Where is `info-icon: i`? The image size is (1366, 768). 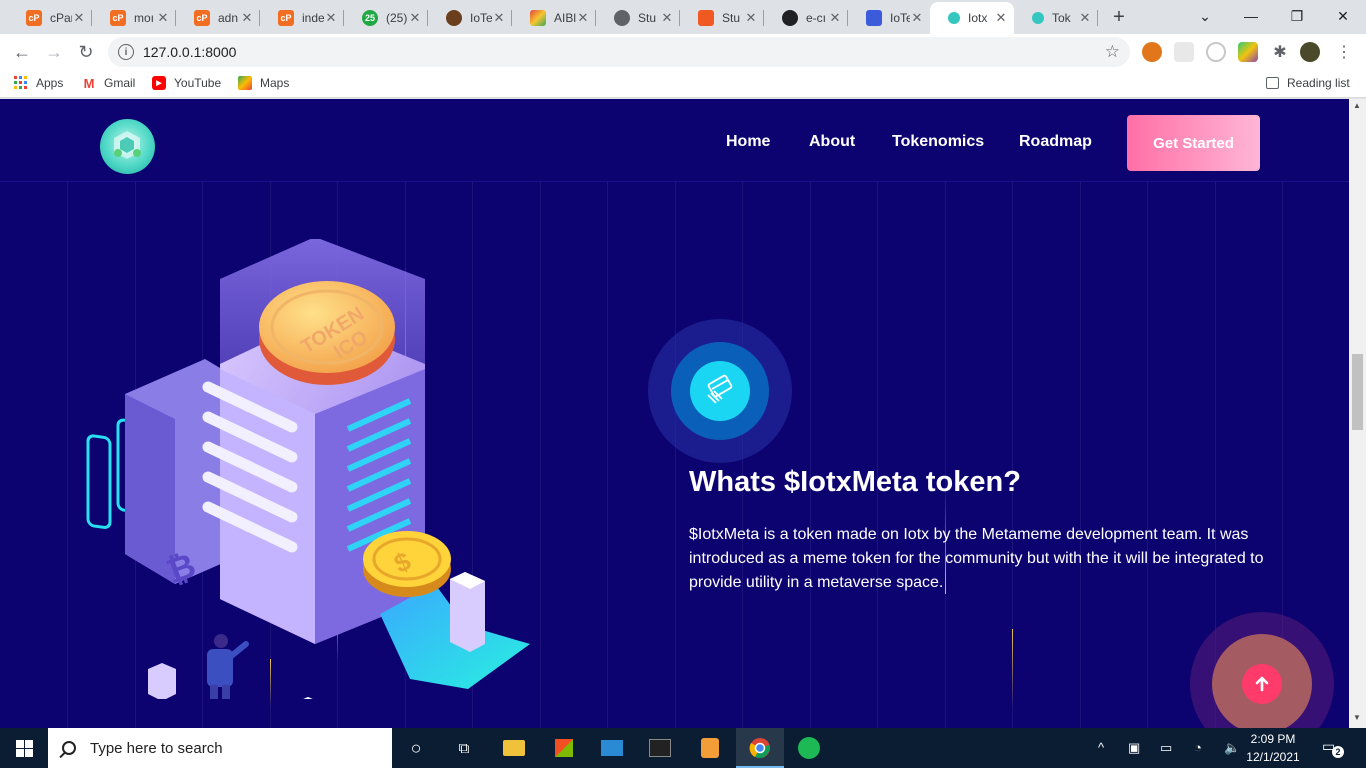 info-icon: i is located at coordinates (126, 52).